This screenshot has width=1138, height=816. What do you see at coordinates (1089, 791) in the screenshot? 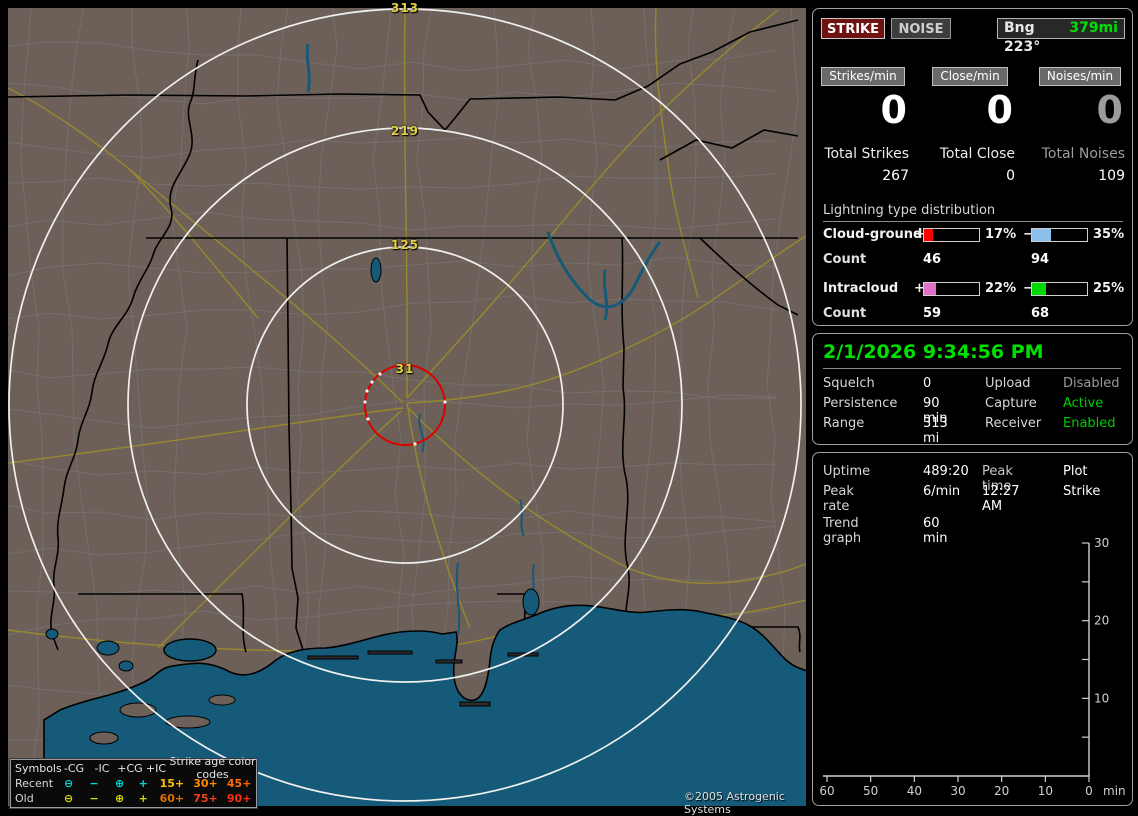
I see `svg-text: 0` at bounding box center [1089, 791].